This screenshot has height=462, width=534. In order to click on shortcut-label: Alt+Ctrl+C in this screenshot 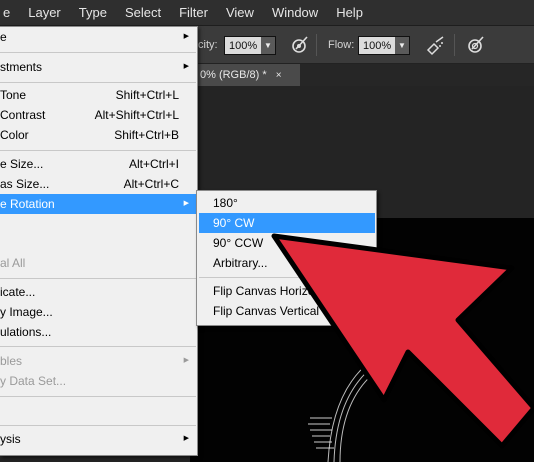, I will do `click(151, 184)`.